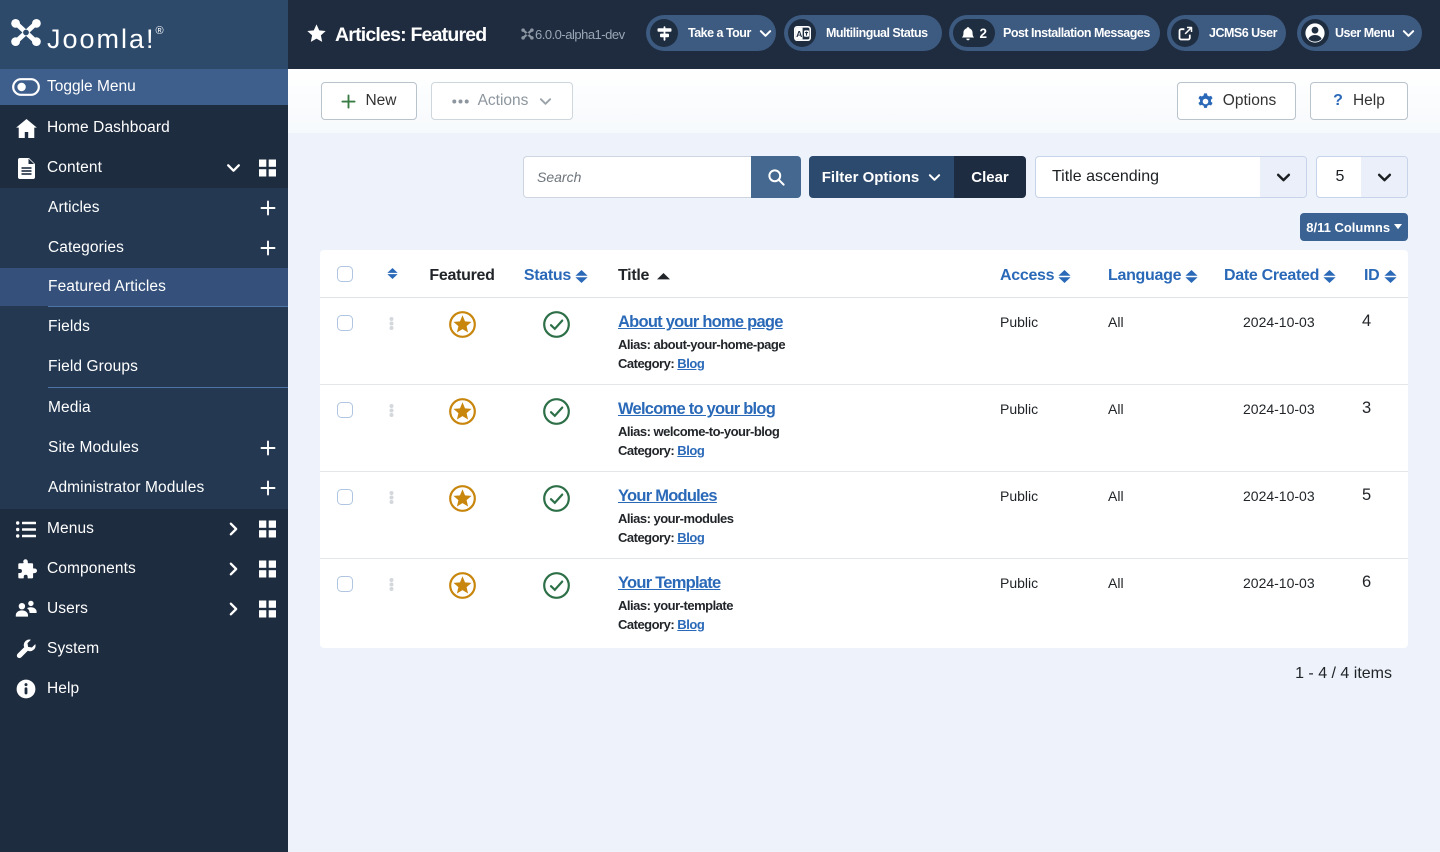 This screenshot has width=1440, height=852. I want to click on svg-text: A, so click(799, 34).